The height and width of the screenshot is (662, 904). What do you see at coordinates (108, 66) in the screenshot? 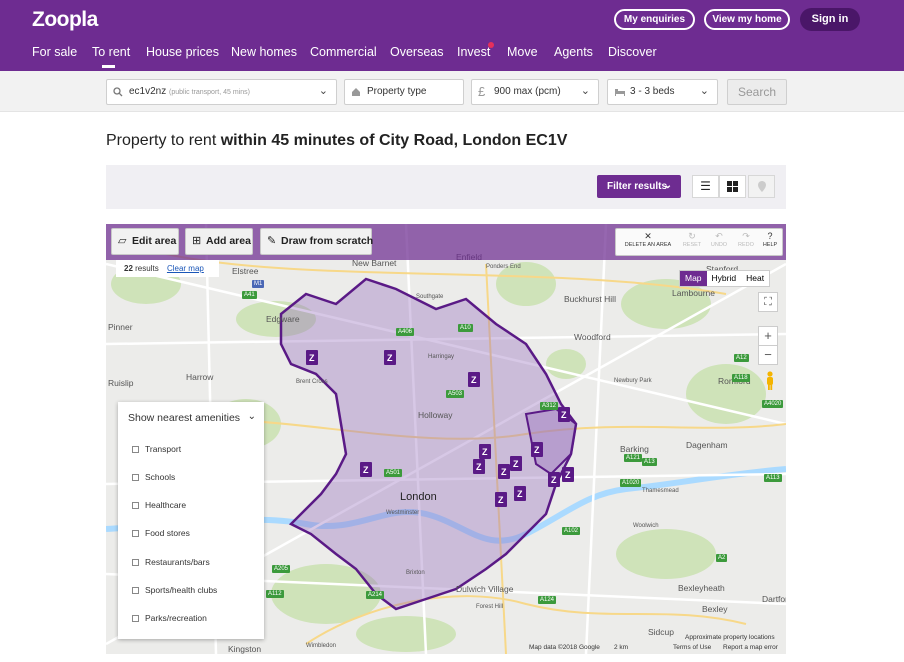
I see `active-nav-indicator` at bounding box center [108, 66].